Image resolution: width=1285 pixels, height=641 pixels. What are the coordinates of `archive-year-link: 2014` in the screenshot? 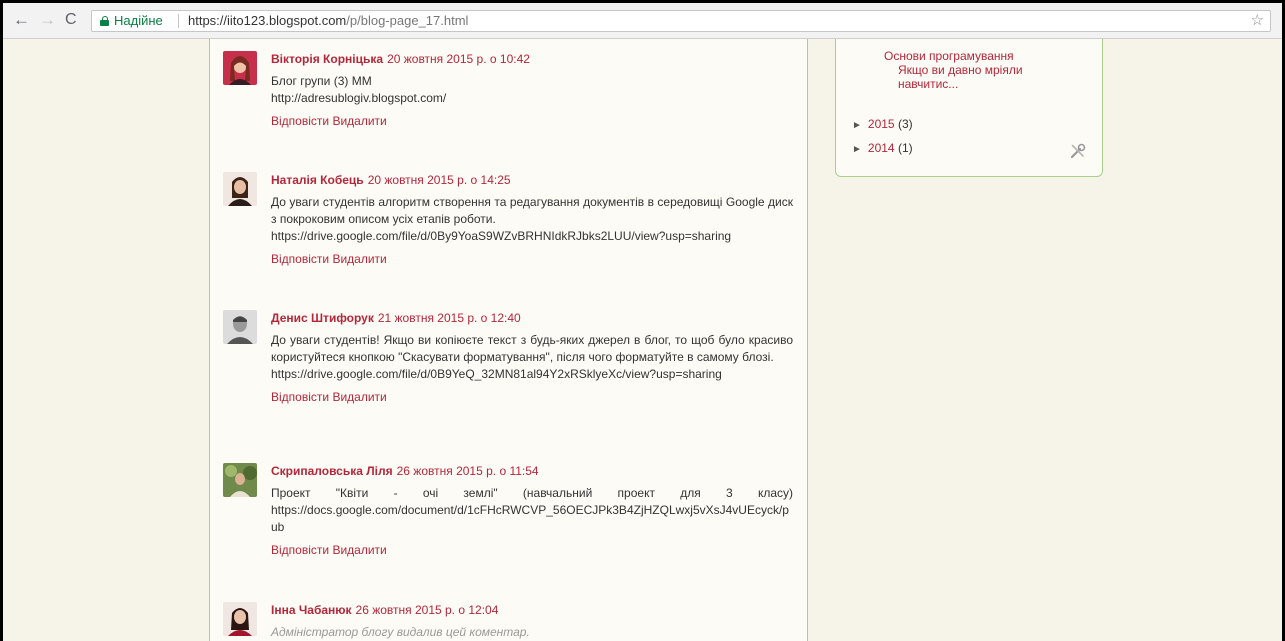 It's located at (881, 148).